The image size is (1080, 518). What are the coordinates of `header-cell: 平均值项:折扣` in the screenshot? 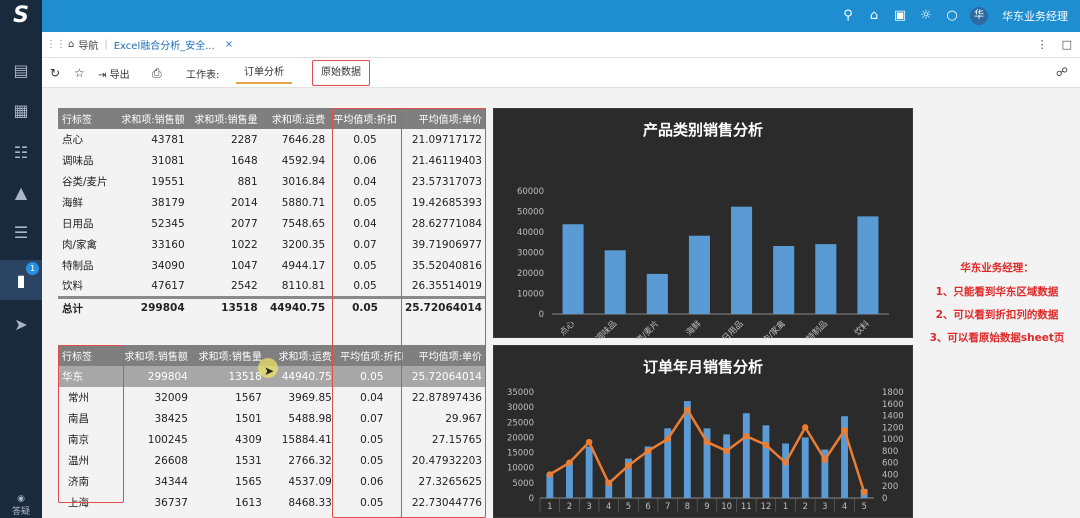 It's located at (365, 118).